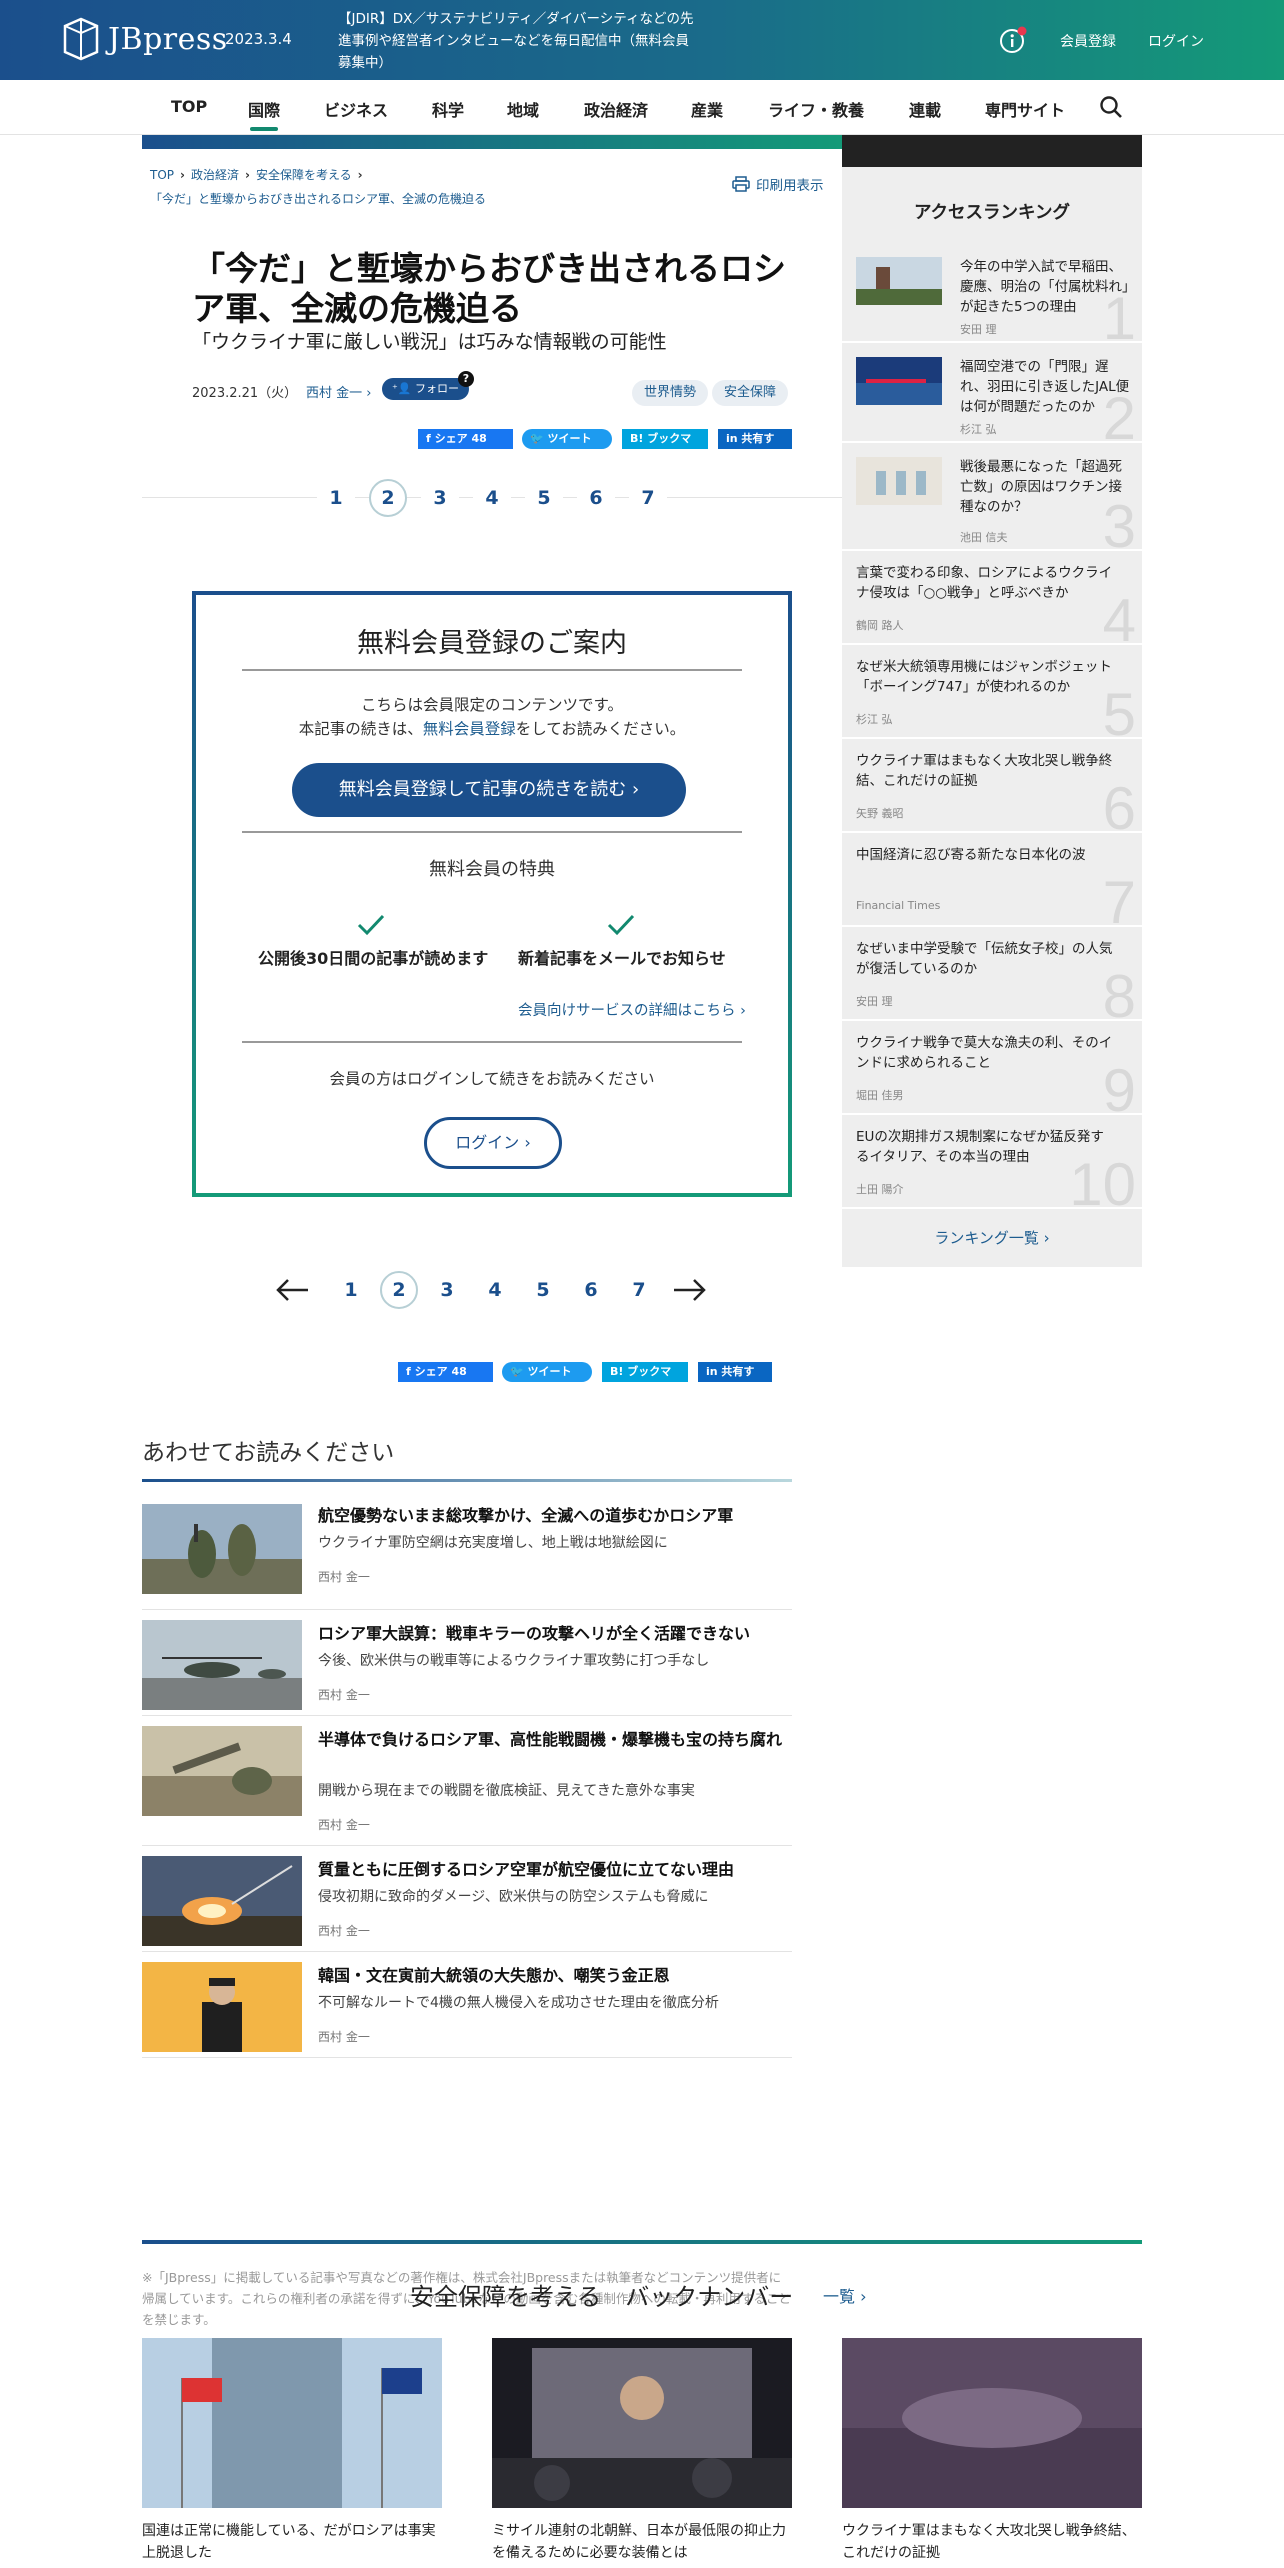 The height and width of the screenshot is (2568, 1284). I want to click on follow-button: ⁺👤 フォロー, so click(425, 389).